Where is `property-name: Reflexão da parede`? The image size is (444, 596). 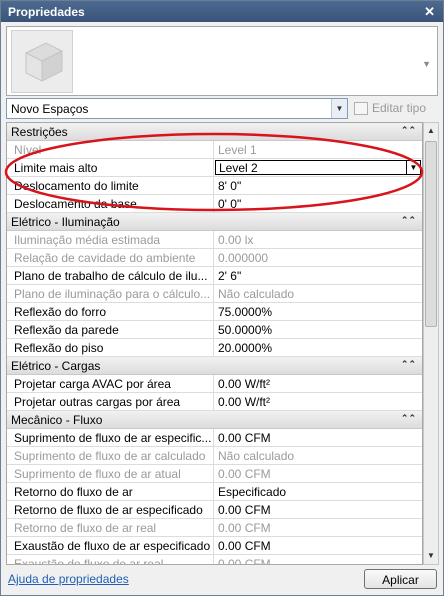
property-name: Reflexão da parede is located at coordinates (110, 329).